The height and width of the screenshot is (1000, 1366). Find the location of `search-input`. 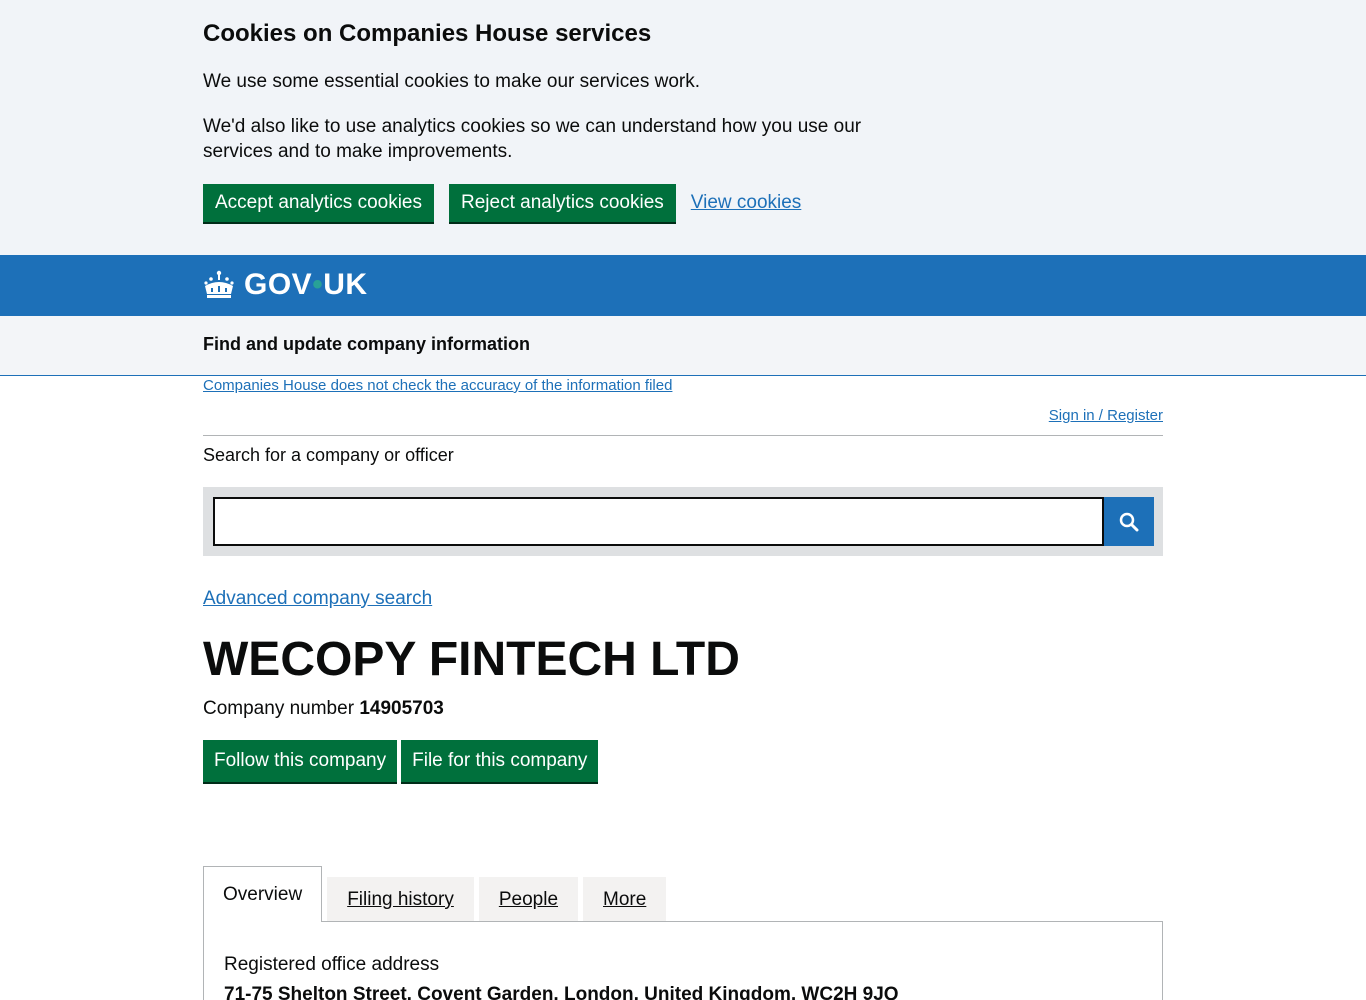

search-input is located at coordinates (658, 521).